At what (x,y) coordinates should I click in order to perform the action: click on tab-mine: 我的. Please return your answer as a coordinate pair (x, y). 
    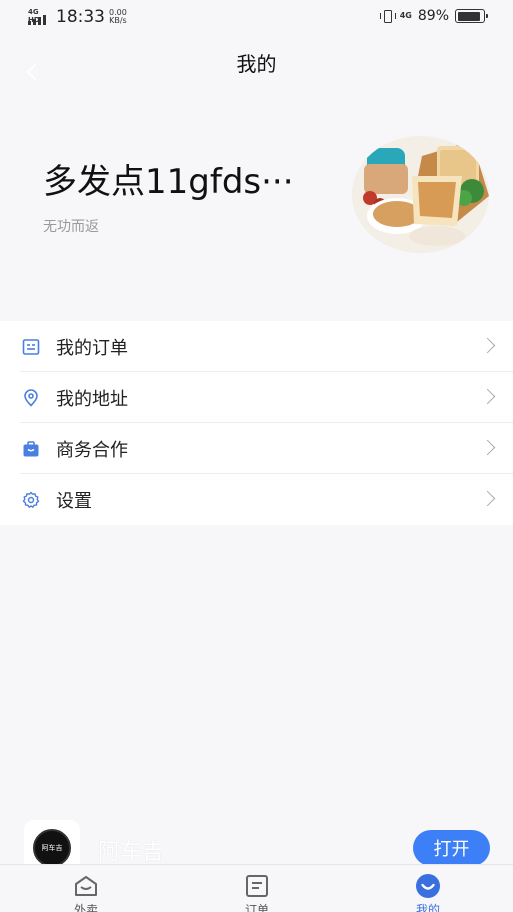
    Looking at the image, I should click on (428, 892).